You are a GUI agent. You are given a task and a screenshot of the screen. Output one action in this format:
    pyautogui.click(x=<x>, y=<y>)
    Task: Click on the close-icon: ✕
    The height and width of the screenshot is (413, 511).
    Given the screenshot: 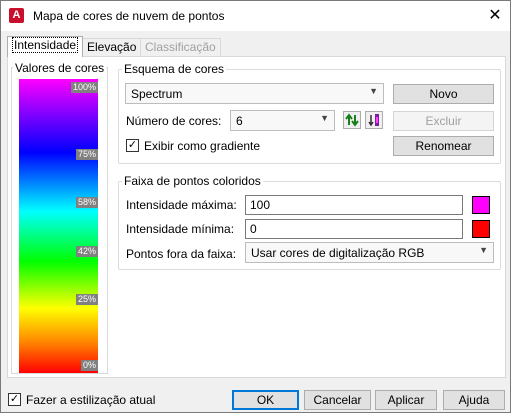 What is the action you would take?
    pyautogui.click(x=495, y=16)
    